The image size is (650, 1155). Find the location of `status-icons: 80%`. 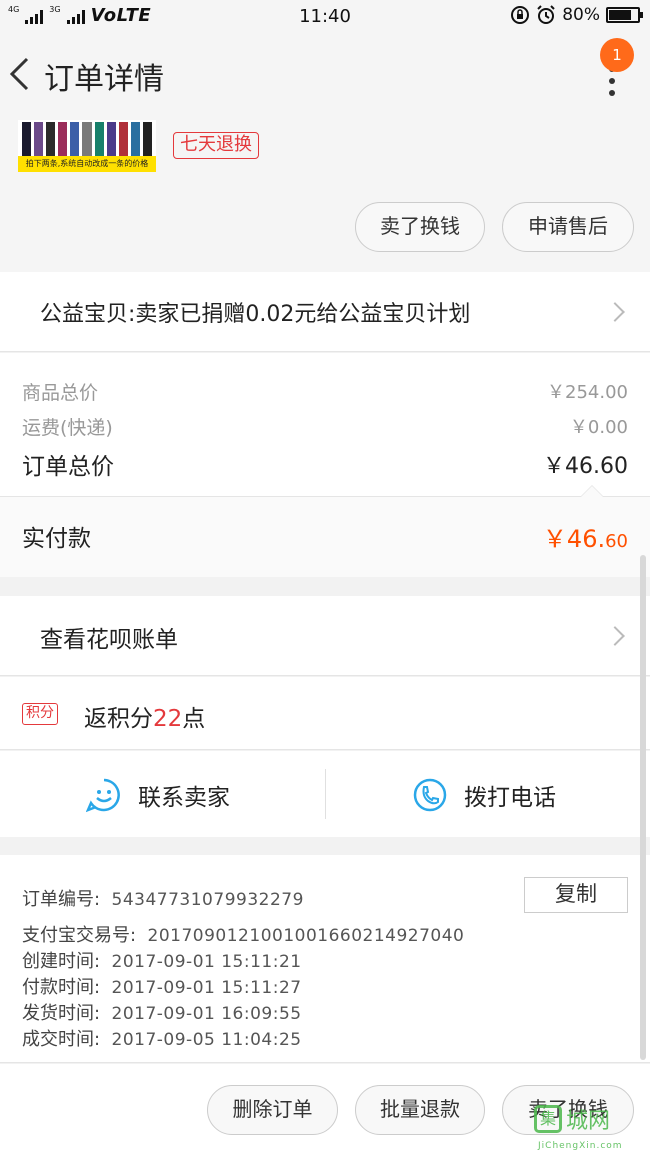

status-icons: 80% is located at coordinates (576, 15).